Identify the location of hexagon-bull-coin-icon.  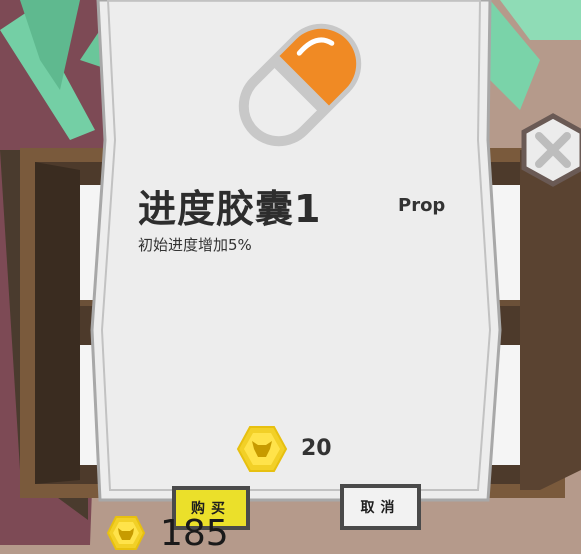
(262, 449).